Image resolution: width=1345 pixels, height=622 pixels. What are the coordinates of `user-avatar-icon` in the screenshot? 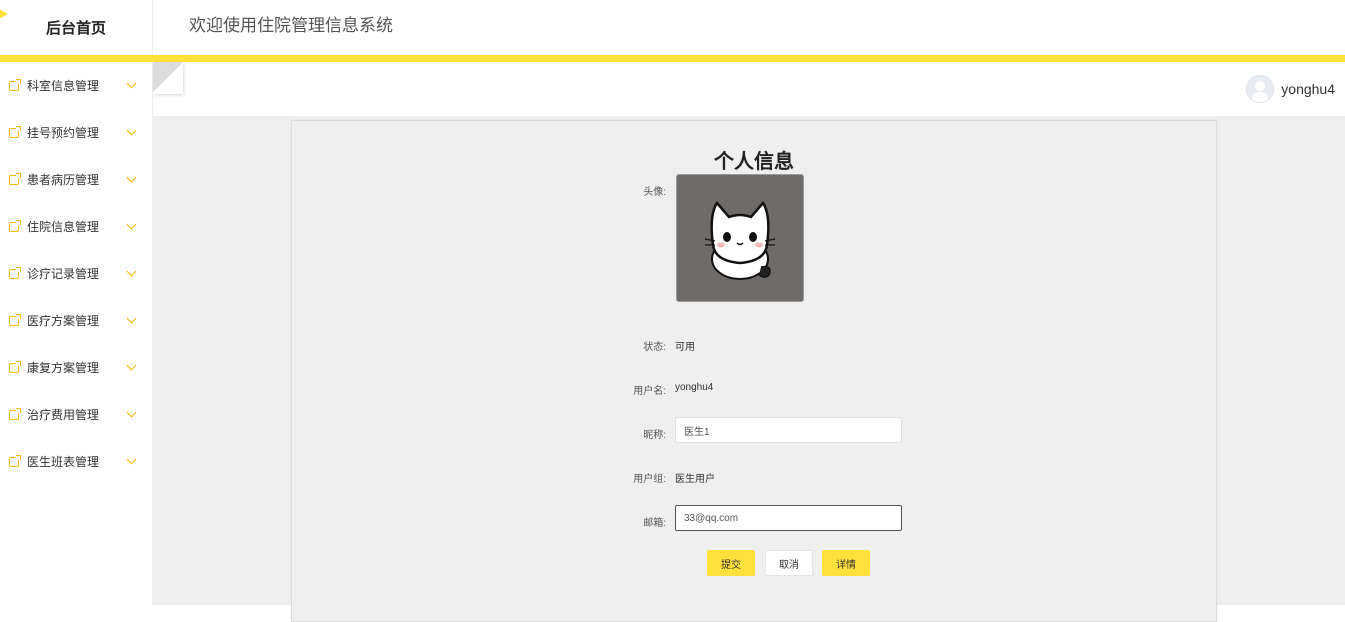 It's located at (1260, 89).